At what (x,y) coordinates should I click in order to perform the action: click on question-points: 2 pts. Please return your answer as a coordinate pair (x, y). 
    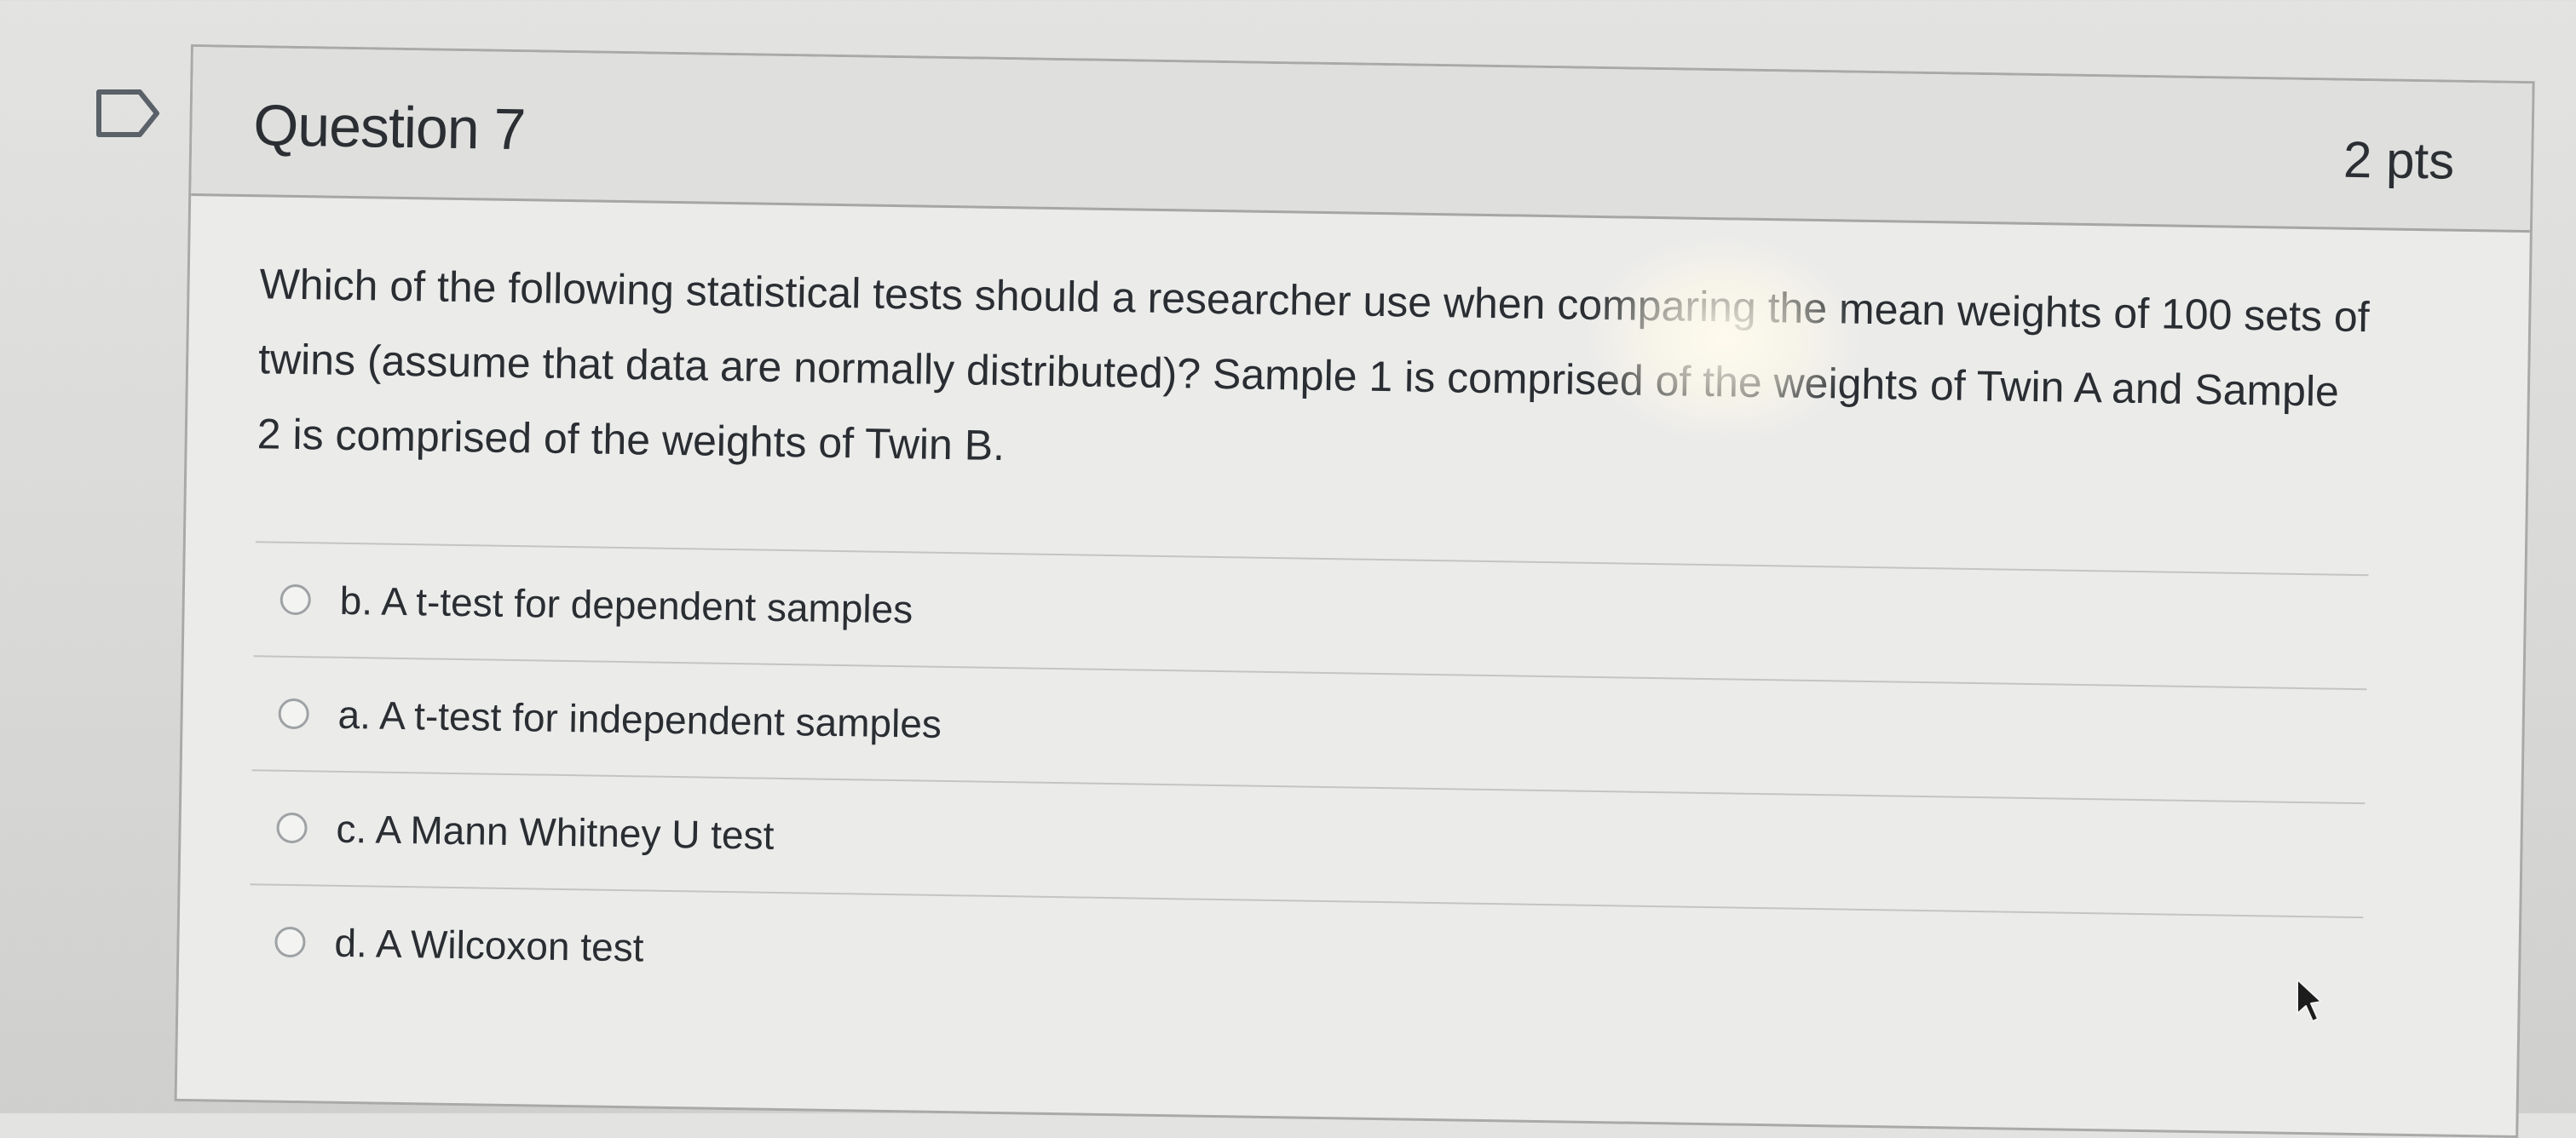
    Looking at the image, I should click on (2399, 160).